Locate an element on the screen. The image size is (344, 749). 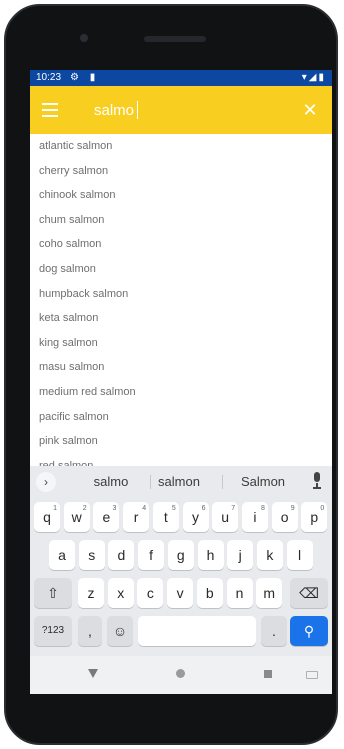
key-b: b is located at coordinates (209, 593).